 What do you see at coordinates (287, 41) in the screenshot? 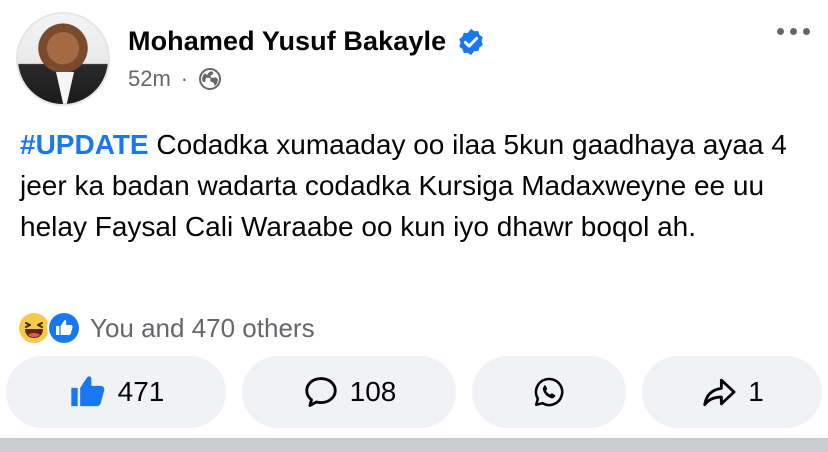
I see `author-name: Mohamed Yusuf Bakayle` at bounding box center [287, 41].